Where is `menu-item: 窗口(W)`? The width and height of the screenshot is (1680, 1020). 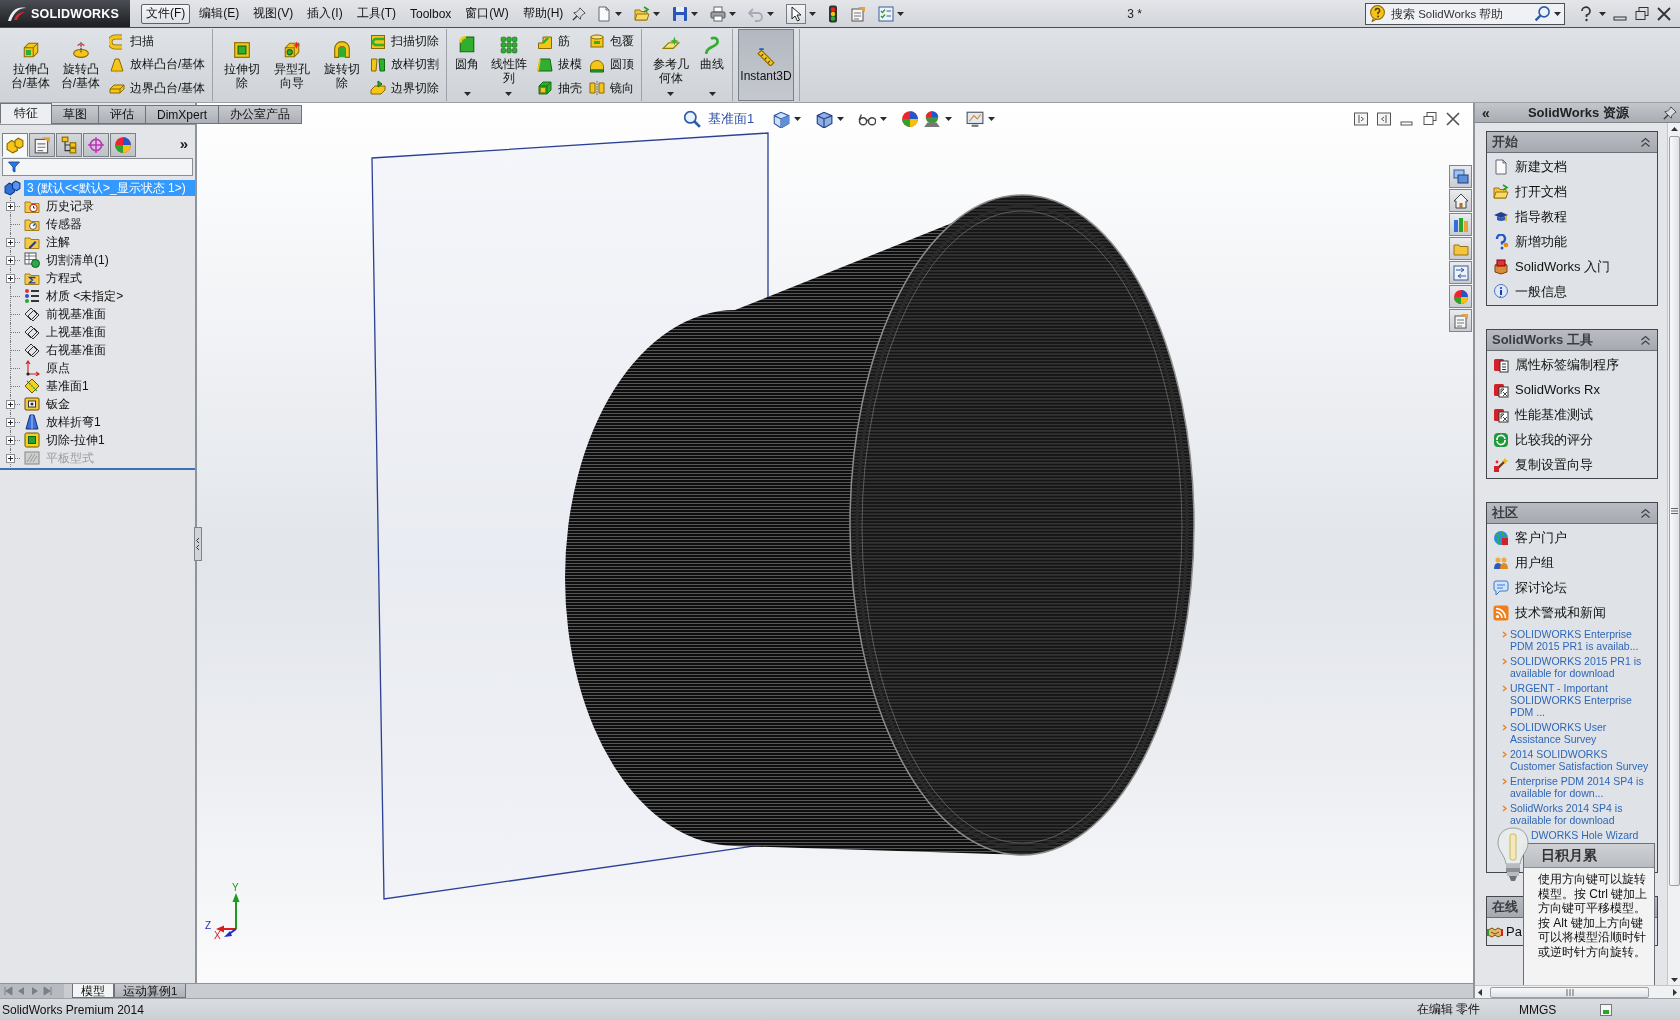
menu-item: 窗口(W) is located at coordinates (487, 13).